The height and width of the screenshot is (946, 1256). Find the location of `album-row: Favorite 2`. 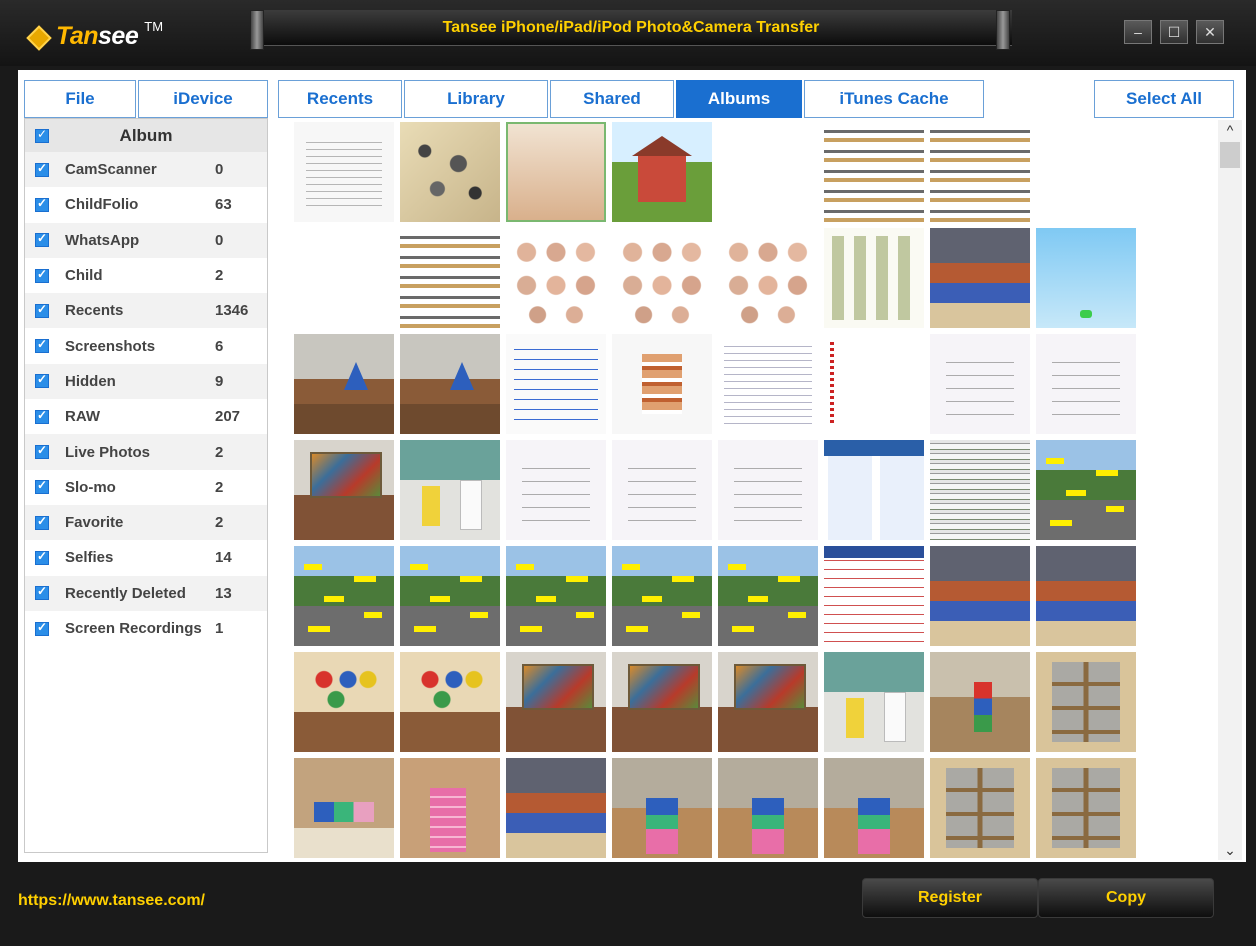

album-row: Favorite 2 is located at coordinates (146, 522).